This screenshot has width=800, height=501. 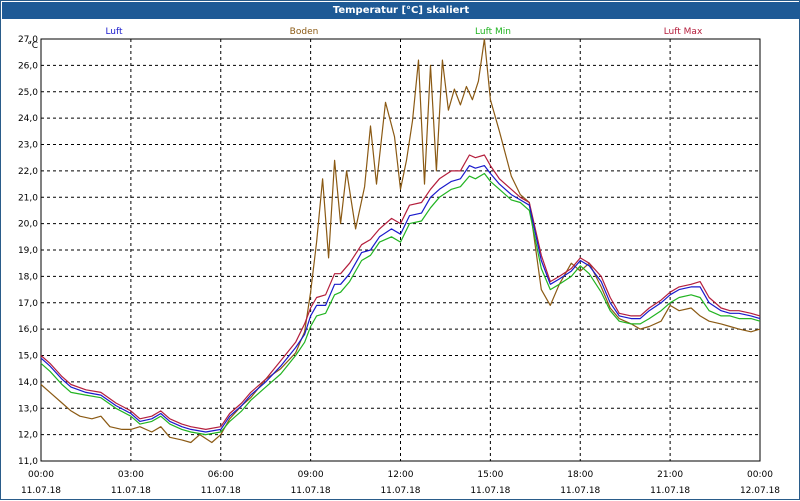 I want to click on x-tick-label-time: 03:00, so click(x=131, y=475).